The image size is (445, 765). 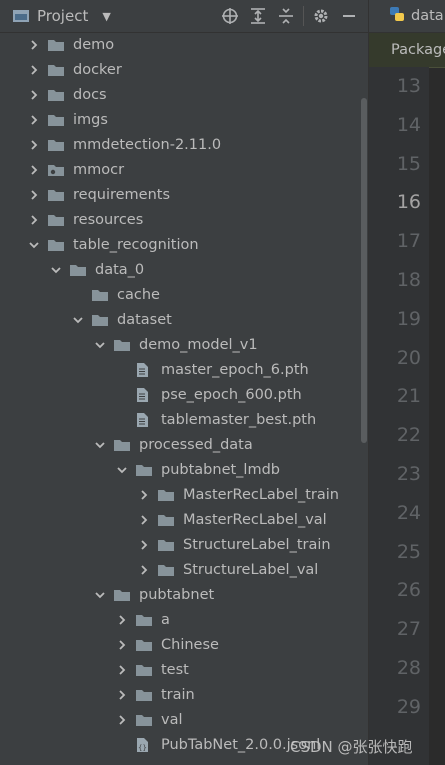 I want to click on tree-folder-row: demo_model_v1, so click(x=184, y=344).